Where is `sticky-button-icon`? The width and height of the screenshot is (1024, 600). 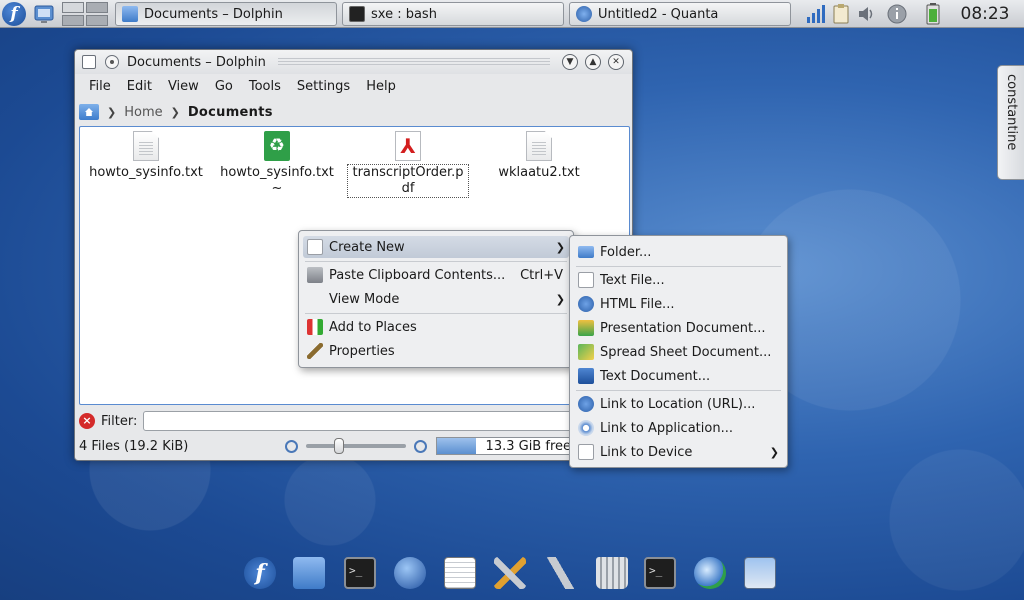
sticky-button-icon is located at coordinates (112, 62).